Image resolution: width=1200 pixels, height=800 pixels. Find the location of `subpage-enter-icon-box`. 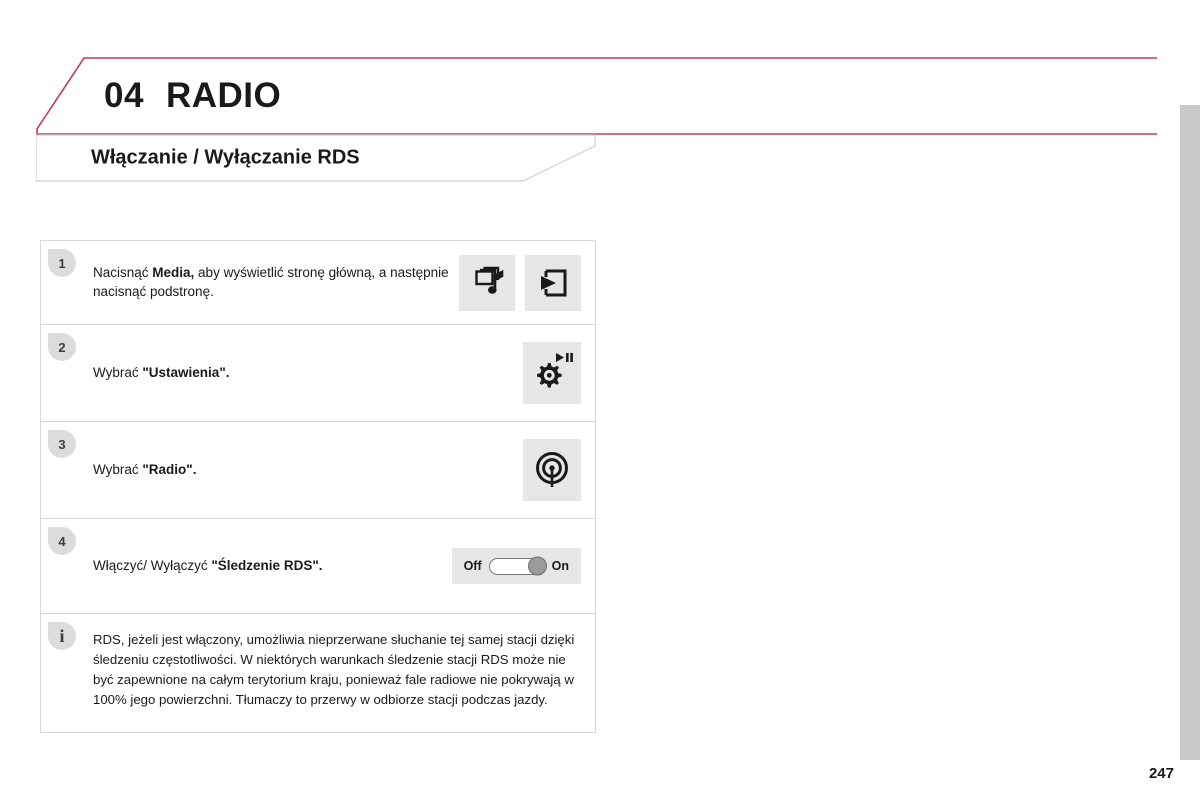

subpage-enter-icon-box is located at coordinates (553, 282).